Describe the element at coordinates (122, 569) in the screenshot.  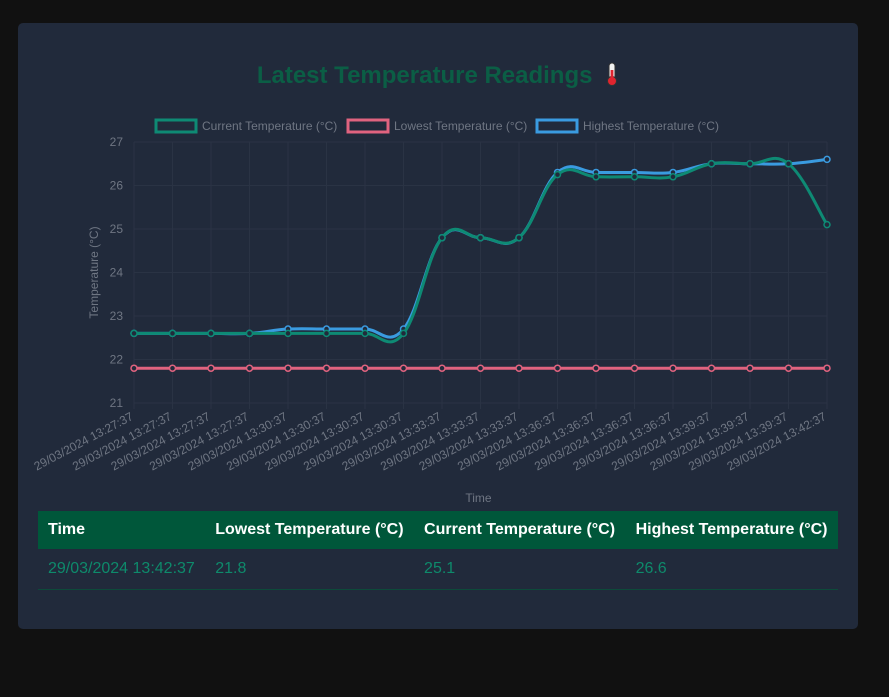
I see `cell-time: 29/03/2024 13:42:37` at that location.